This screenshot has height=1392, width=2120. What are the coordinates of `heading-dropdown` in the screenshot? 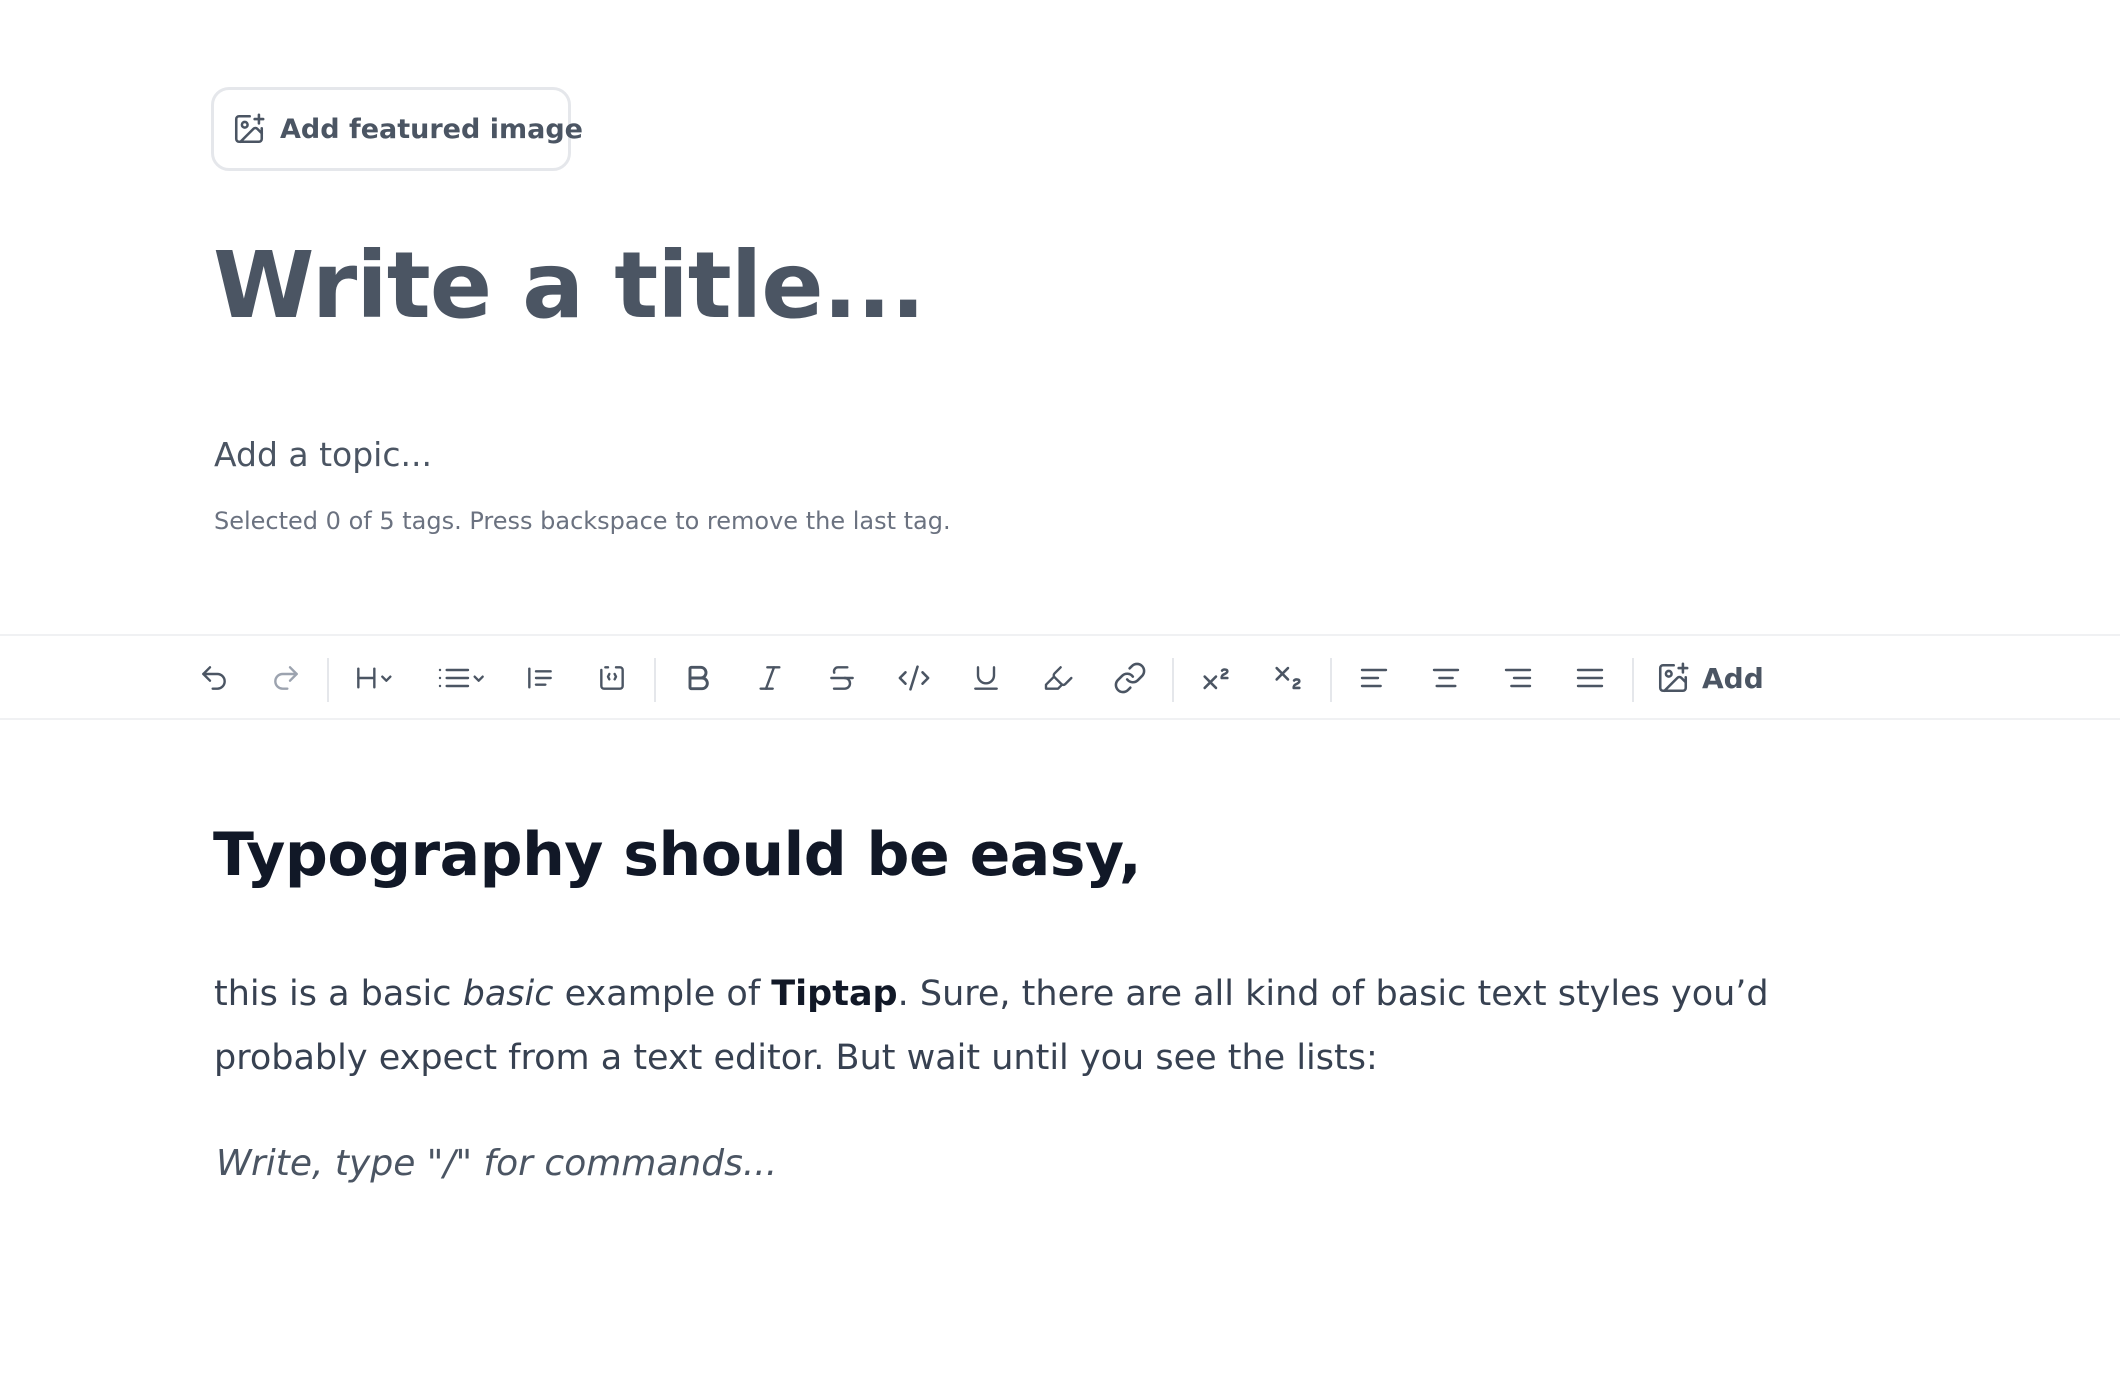 It's located at (381, 678).